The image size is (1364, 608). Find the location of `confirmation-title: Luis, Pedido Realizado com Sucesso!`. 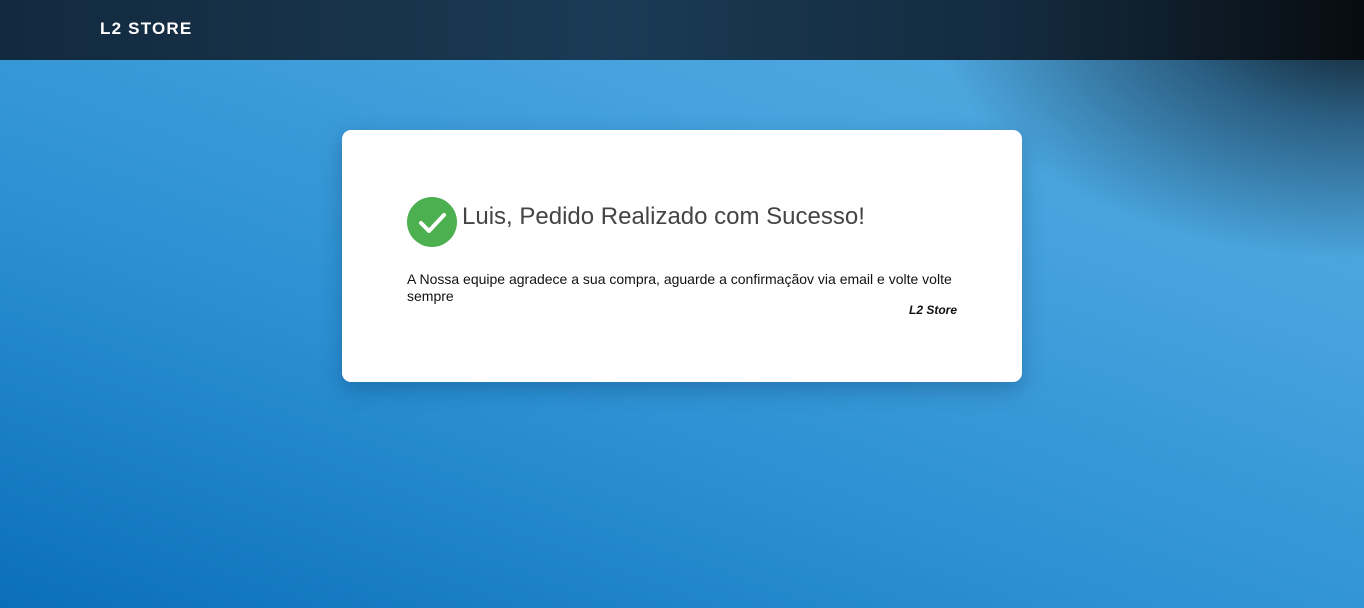

confirmation-title: Luis, Pedido Realizado com Sucesso! is located at coordinates (663, 216).